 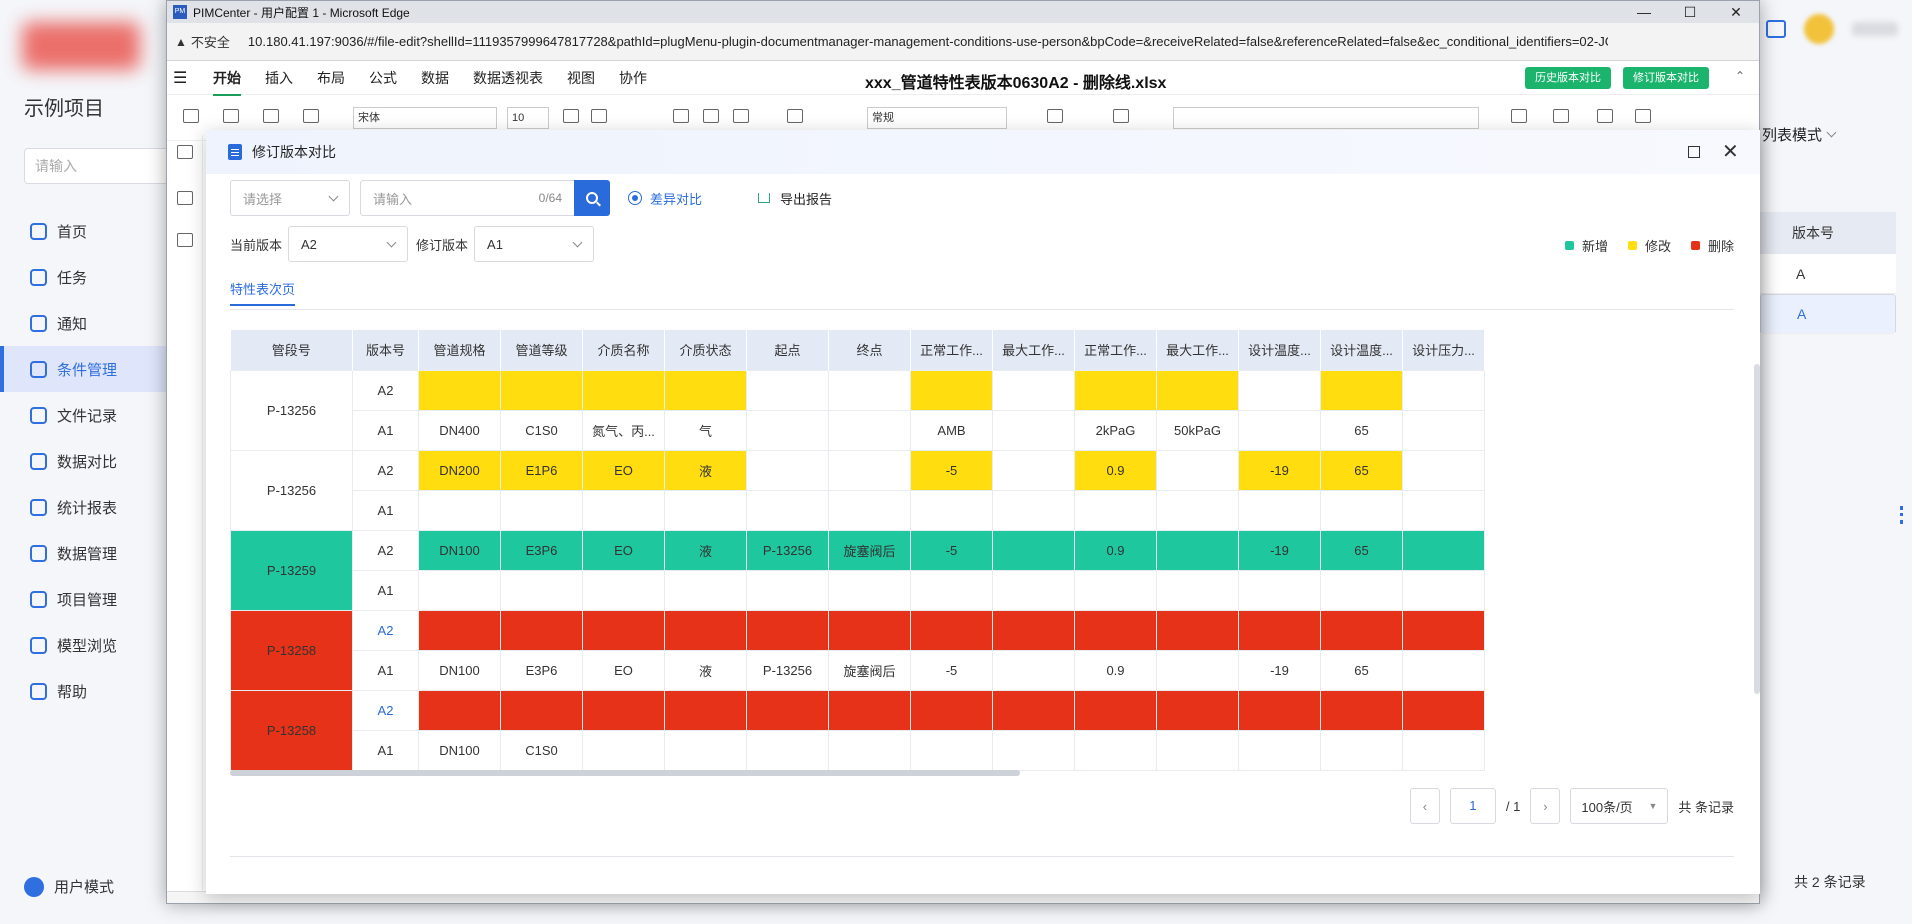 What do you see at coordinates (83, 553) in the screenshot?
I see `sidebar-item: 数据管理` at bounding box center [83, 553].